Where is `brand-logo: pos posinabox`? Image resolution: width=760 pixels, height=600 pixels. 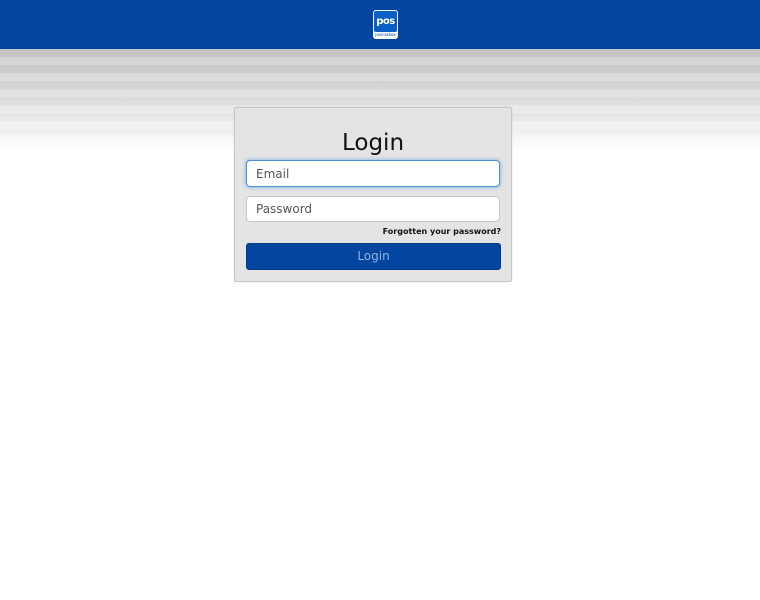 brand-logo: pos posinabox is located at coordinates (385, 24).